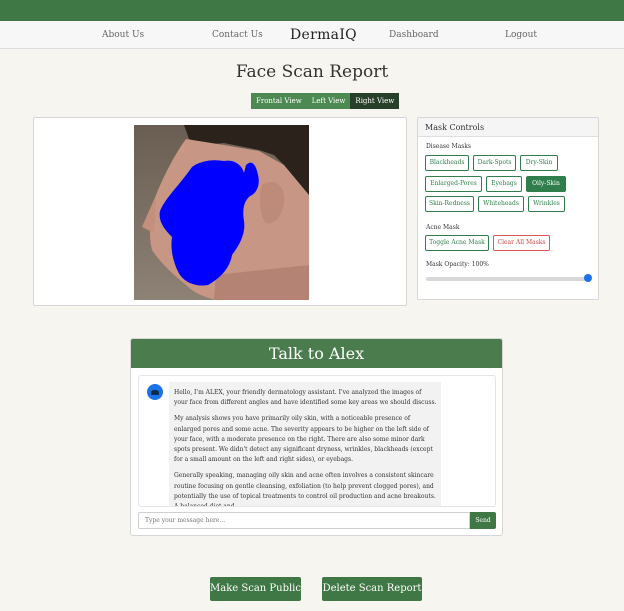  What do you see at coordinates (323, 35) in the screenshot?
I see `brand-logo: DermaIQ` at bounding box center [323, 35].